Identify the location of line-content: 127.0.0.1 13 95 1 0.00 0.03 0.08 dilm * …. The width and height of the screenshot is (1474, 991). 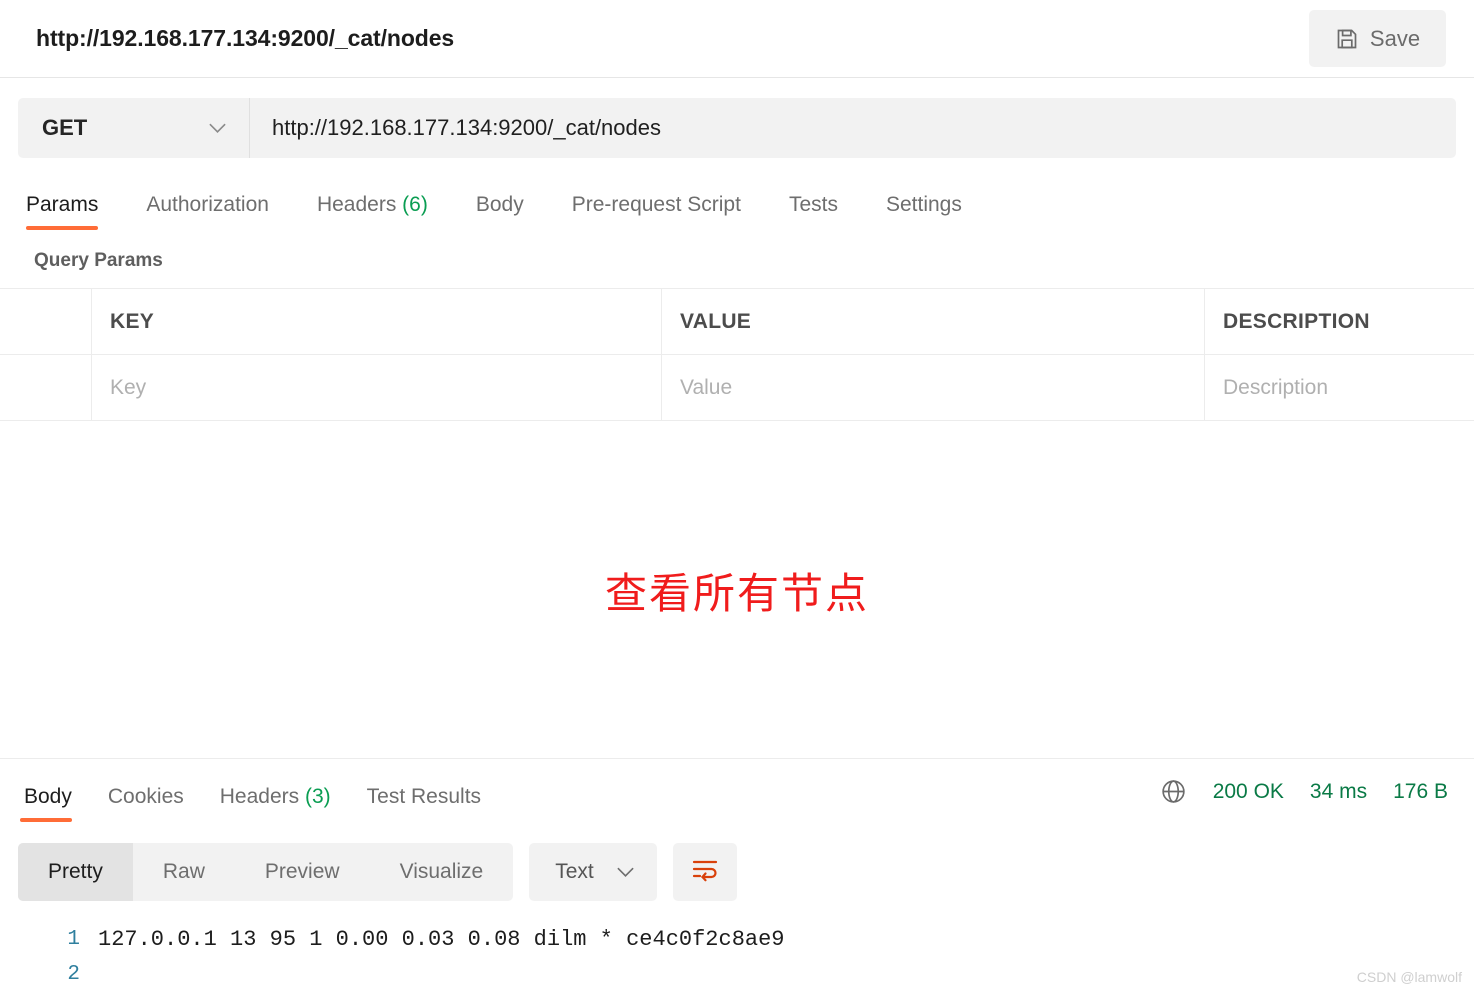
(441, 939).